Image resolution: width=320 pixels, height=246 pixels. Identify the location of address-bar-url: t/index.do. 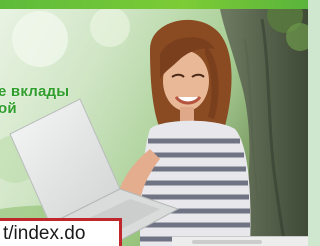
(44, 234).